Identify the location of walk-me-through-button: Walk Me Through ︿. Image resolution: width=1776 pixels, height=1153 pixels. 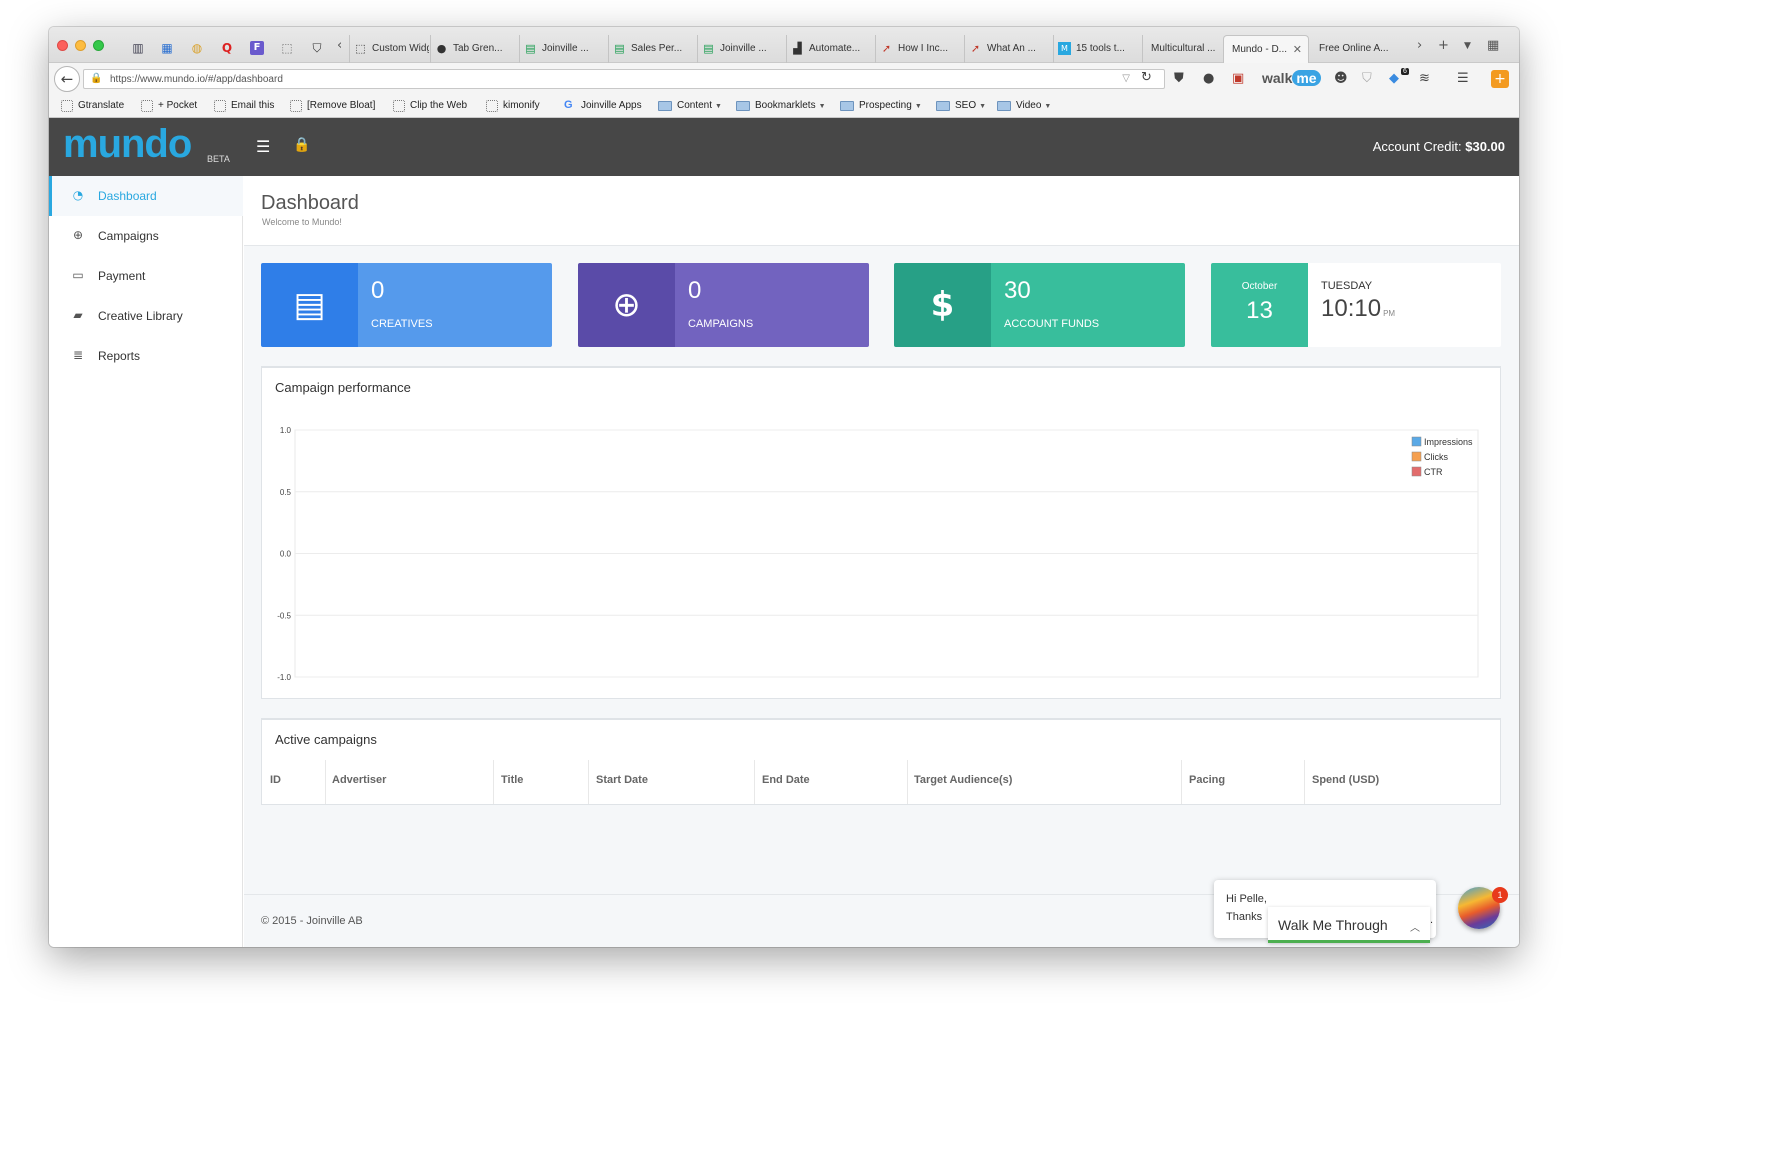
(1349, 925).